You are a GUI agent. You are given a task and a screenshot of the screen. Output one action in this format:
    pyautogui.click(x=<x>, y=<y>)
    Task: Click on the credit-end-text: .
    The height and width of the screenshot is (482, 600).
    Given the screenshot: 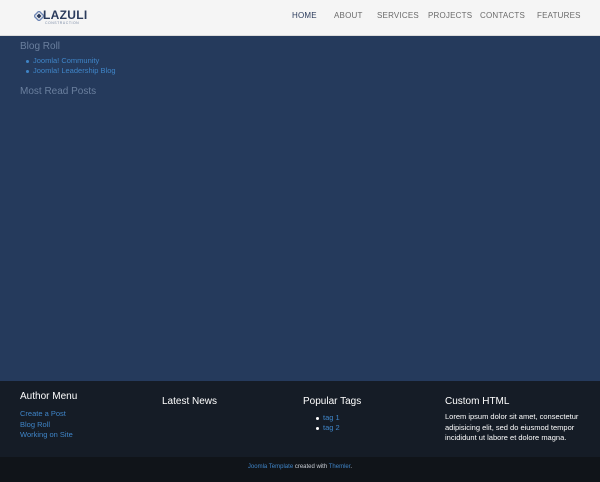 What is the action you would take?
    pyautogui.click(x=351, y=467)
    